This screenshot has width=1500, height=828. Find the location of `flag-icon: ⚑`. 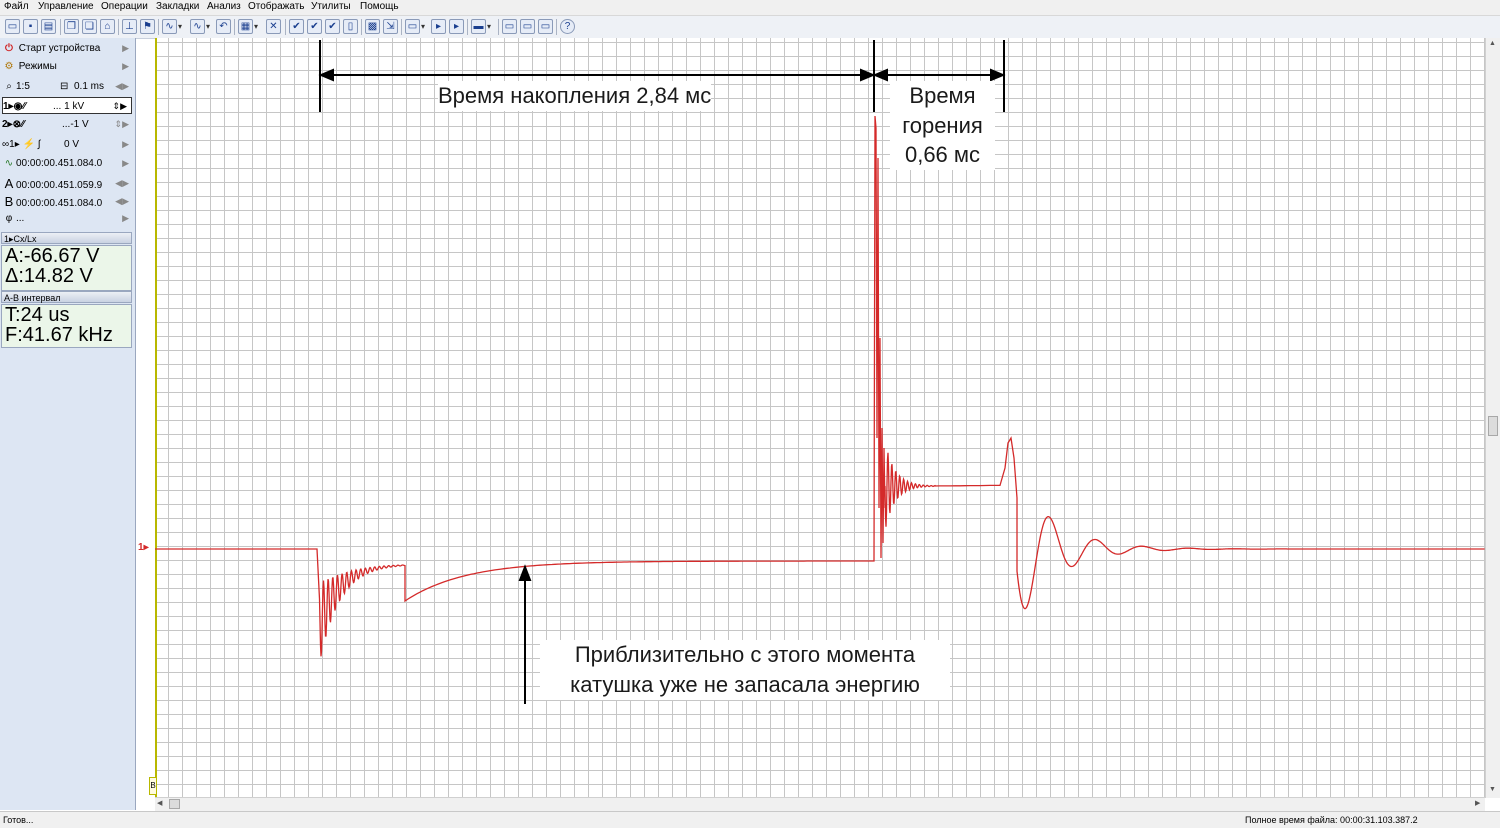

flag-icon: ⚑ is located at coordinates (147, 26).